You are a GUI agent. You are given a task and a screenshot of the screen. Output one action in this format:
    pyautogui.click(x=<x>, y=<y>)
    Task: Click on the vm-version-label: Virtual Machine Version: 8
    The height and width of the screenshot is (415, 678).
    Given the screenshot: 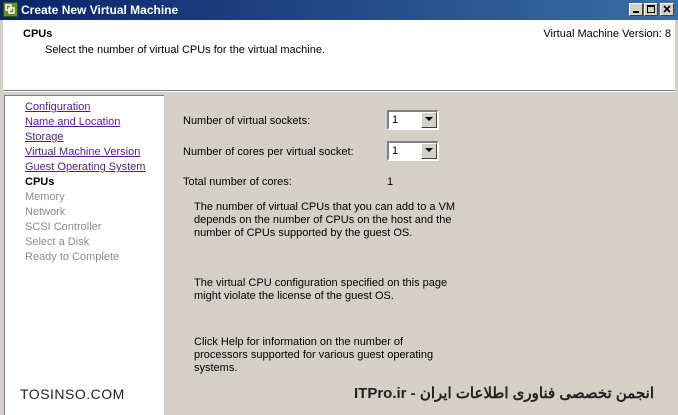 What is the action you would take?
    pyautogui.click(x=607, y=34)
    